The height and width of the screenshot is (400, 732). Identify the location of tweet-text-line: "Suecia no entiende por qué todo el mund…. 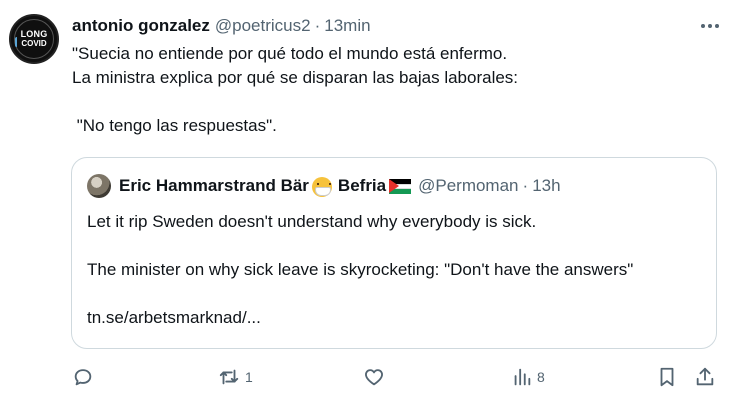
(290, 53).